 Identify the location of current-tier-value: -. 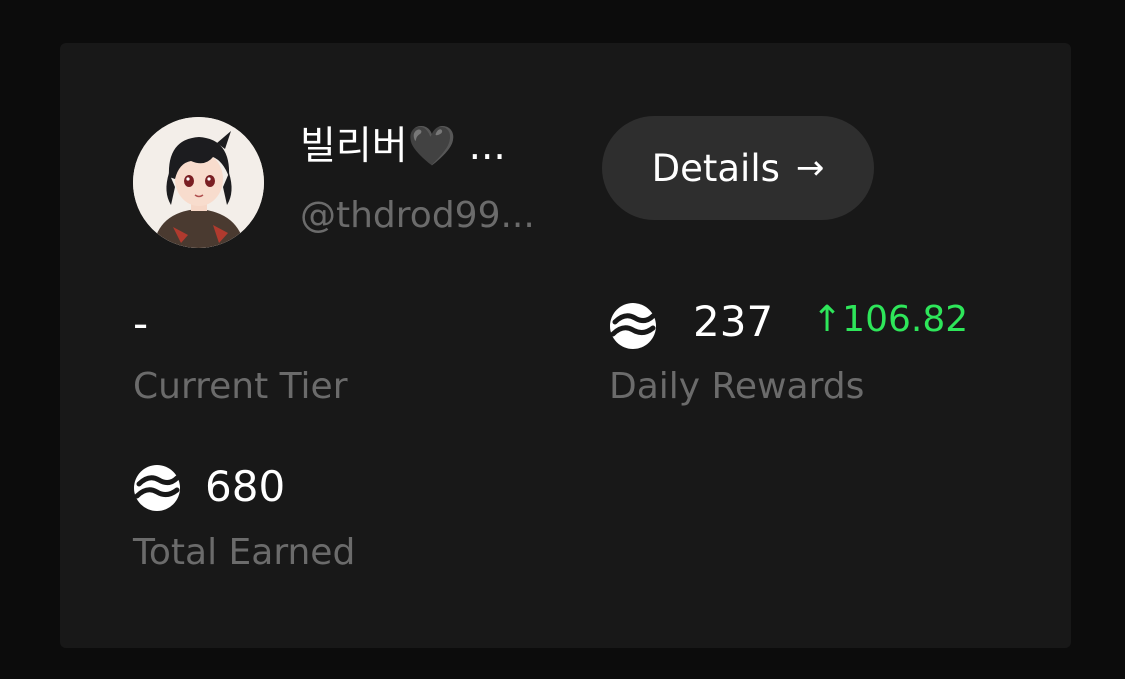
(141, 323).